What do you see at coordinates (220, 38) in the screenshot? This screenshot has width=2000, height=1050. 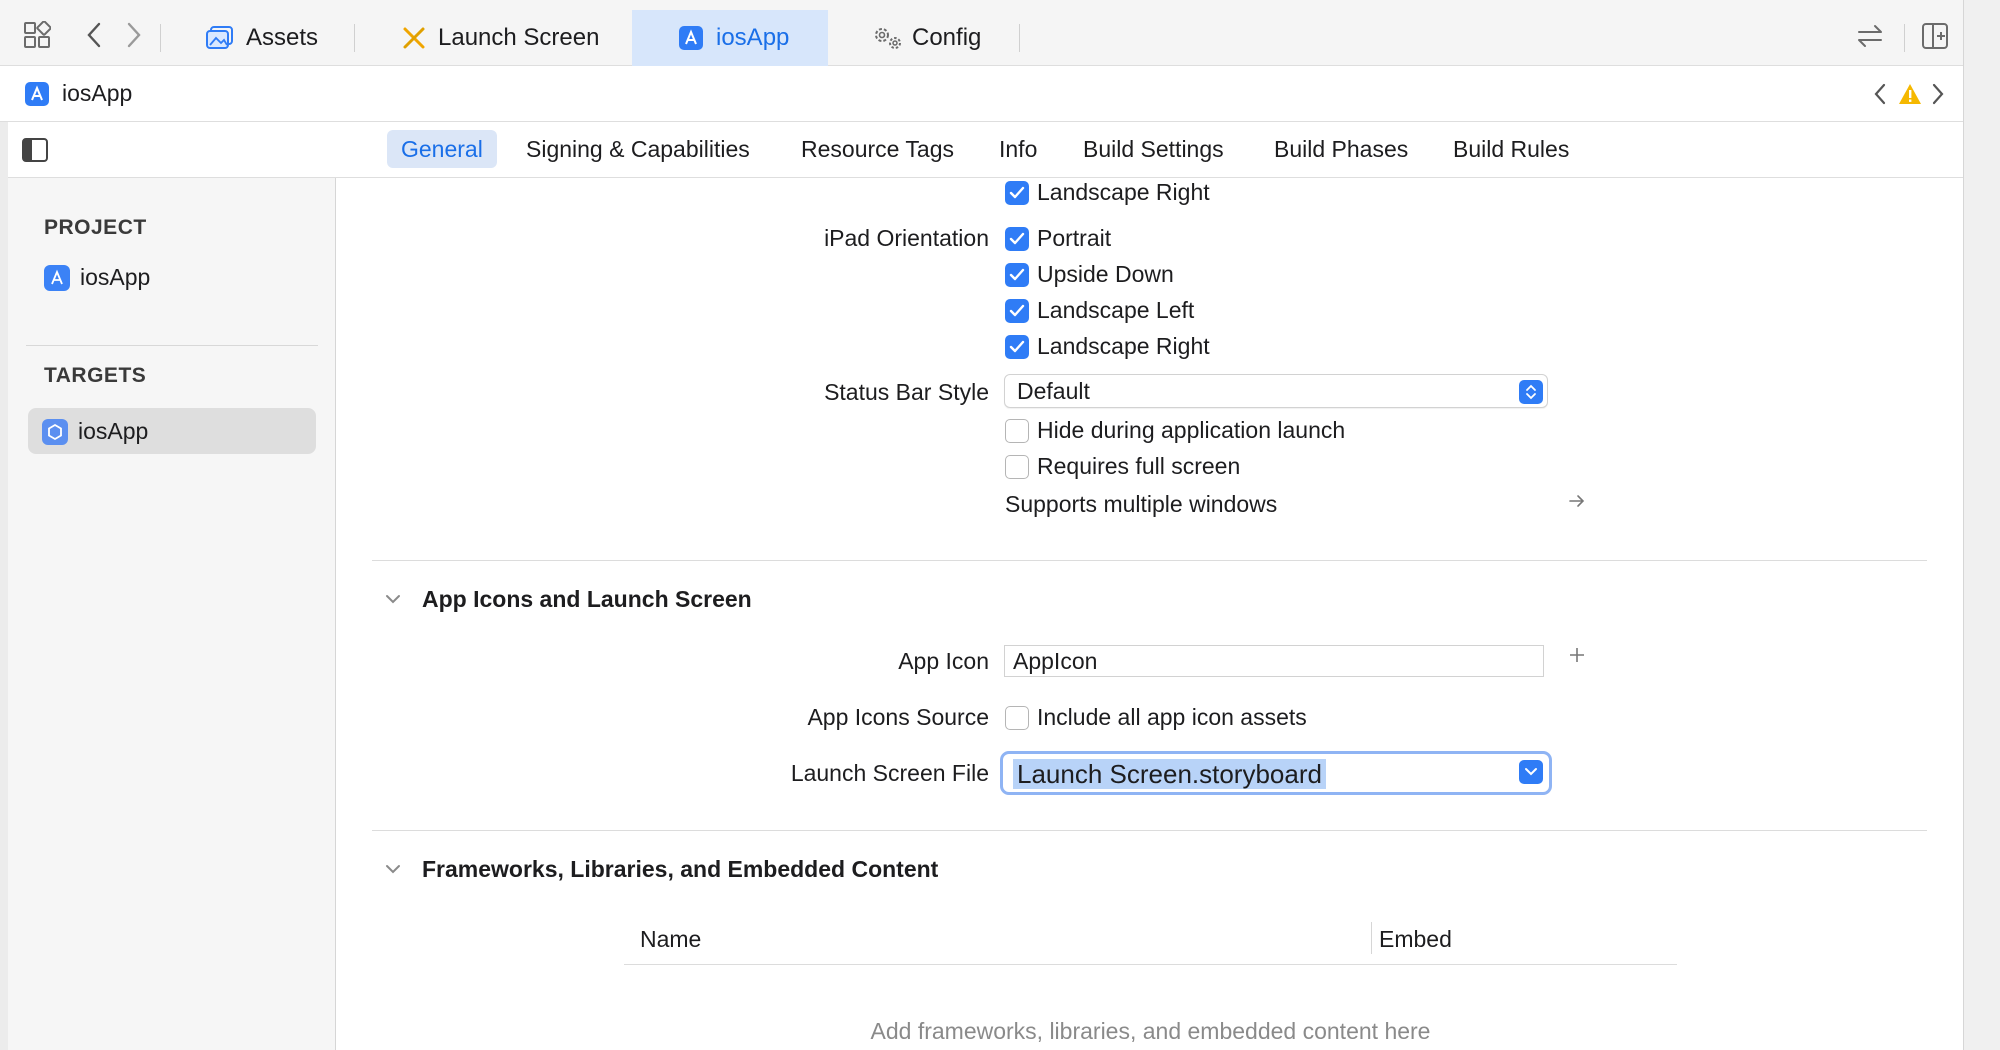 I see `assets-icon` at bounding box center [220, 38].